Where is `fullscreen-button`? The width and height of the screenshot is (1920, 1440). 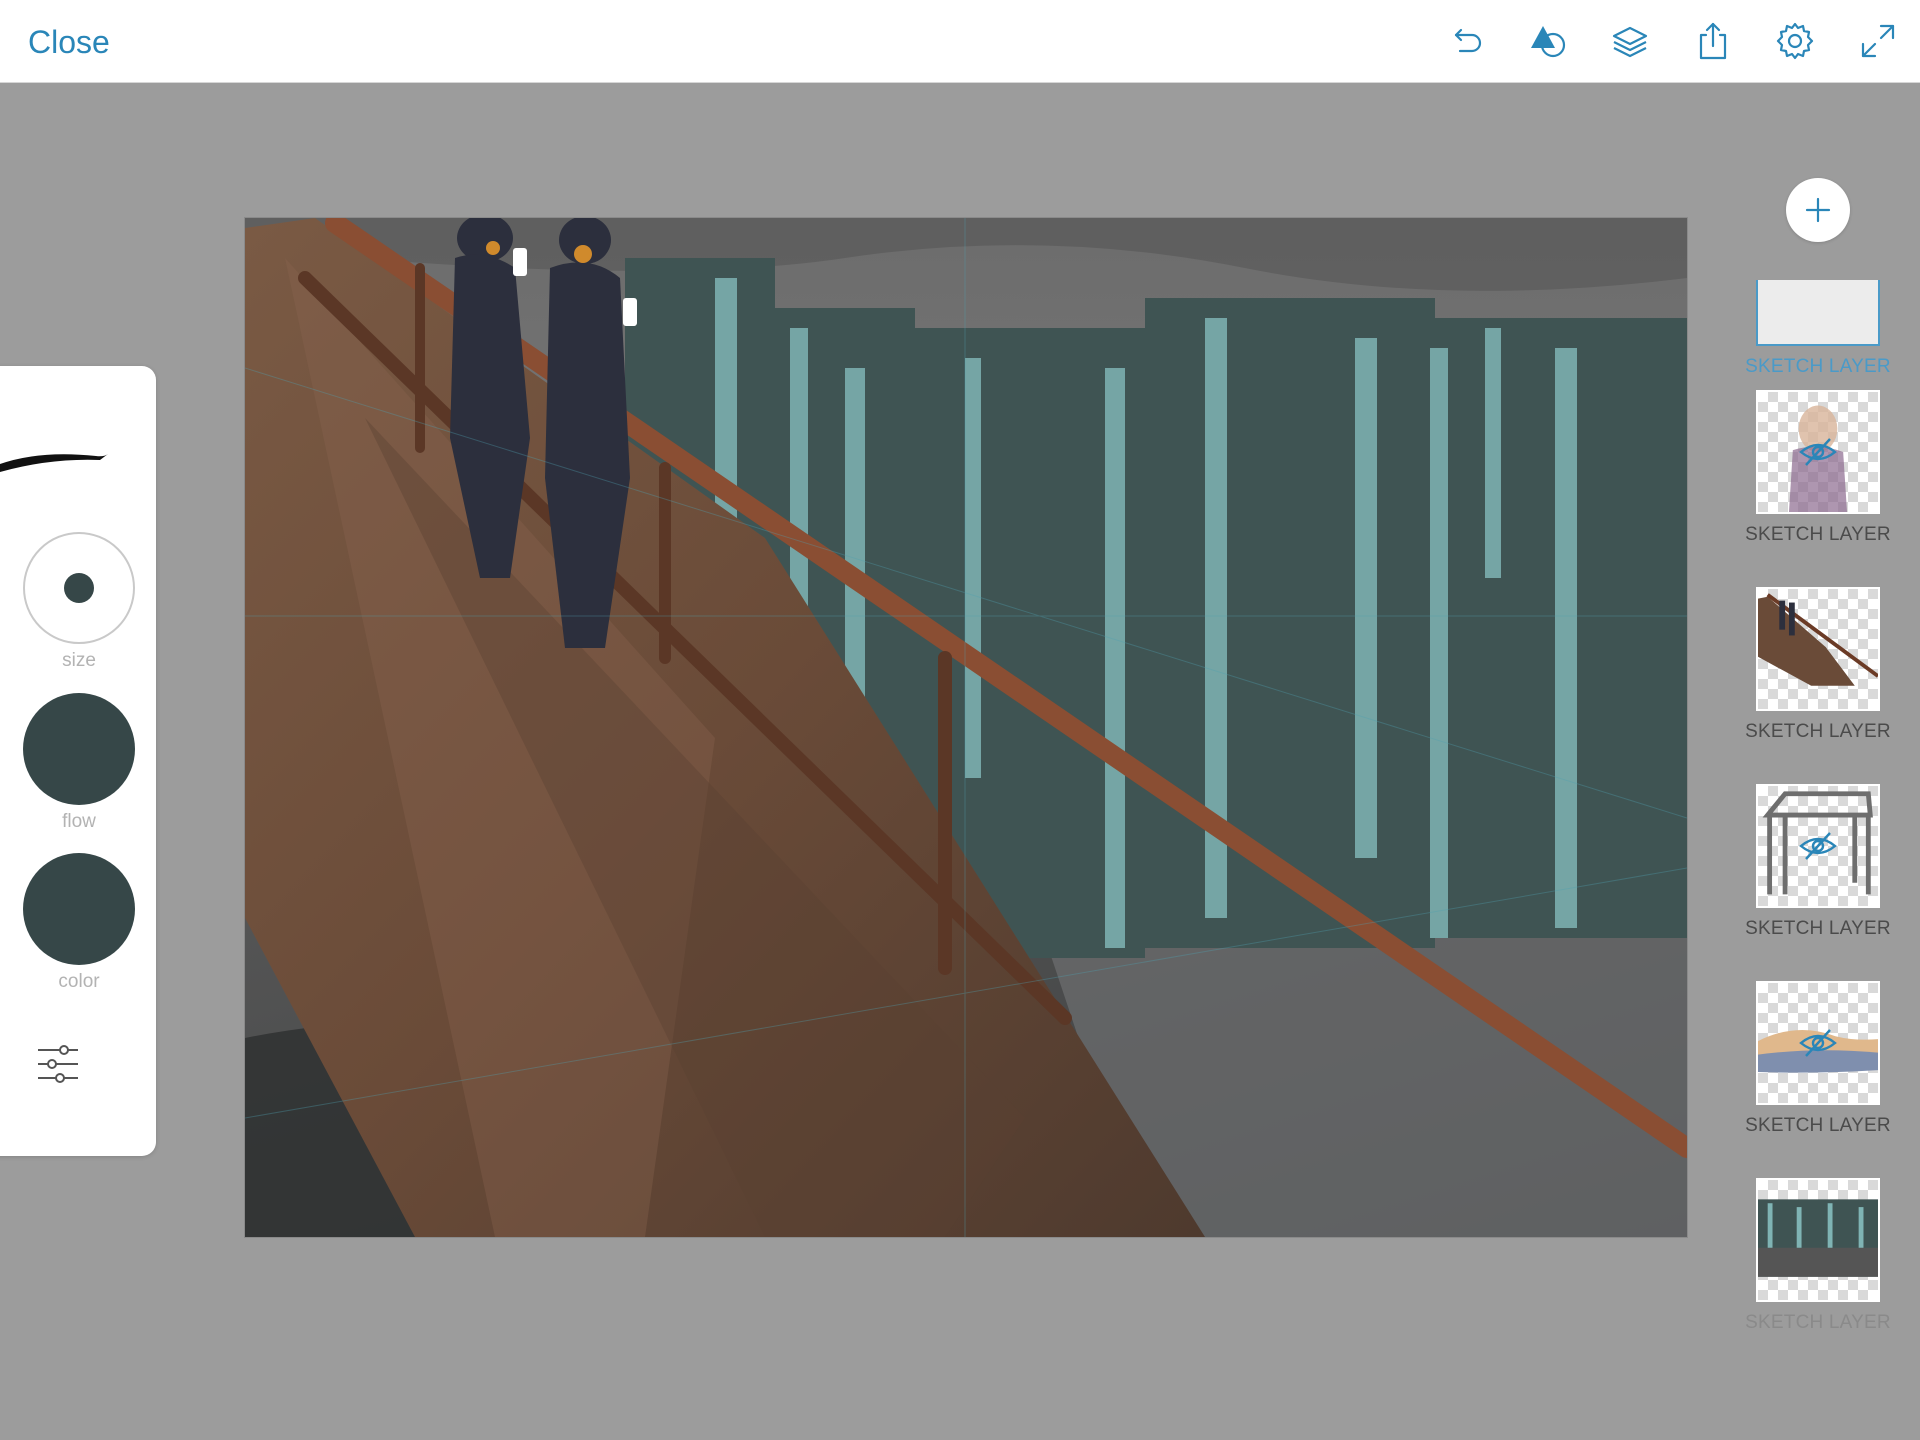
fullscreen-button is located at coordinates (1878, 41).